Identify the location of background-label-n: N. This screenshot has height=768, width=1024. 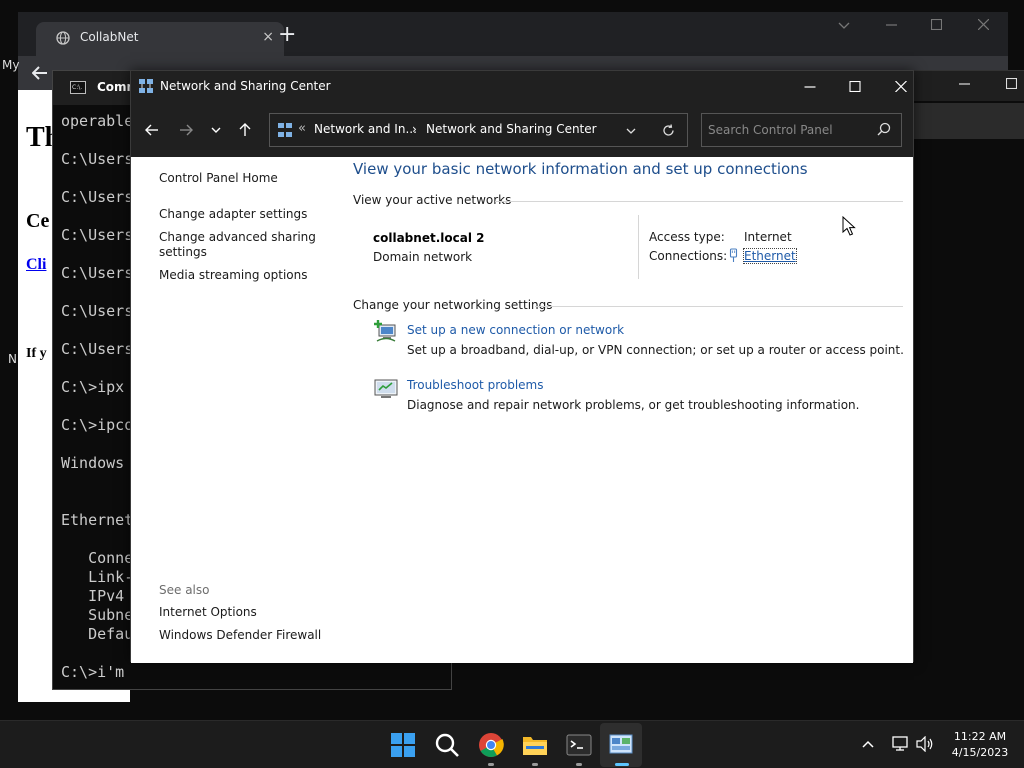
(12, 359).